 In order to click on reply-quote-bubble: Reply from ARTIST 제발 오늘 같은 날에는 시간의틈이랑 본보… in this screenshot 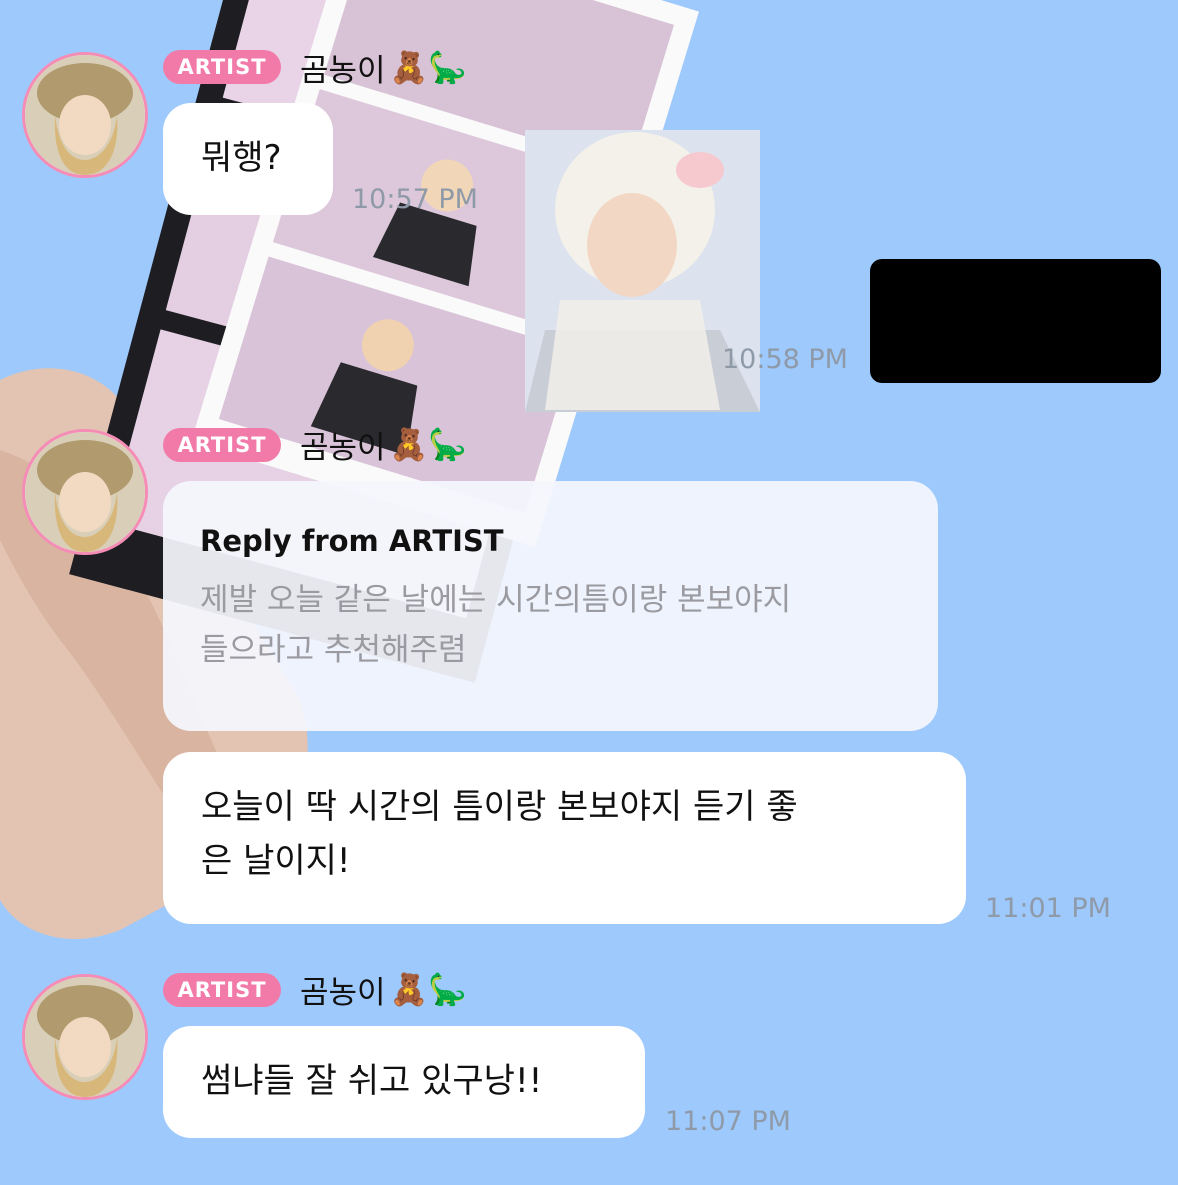, I will do `click(550, 606)`.